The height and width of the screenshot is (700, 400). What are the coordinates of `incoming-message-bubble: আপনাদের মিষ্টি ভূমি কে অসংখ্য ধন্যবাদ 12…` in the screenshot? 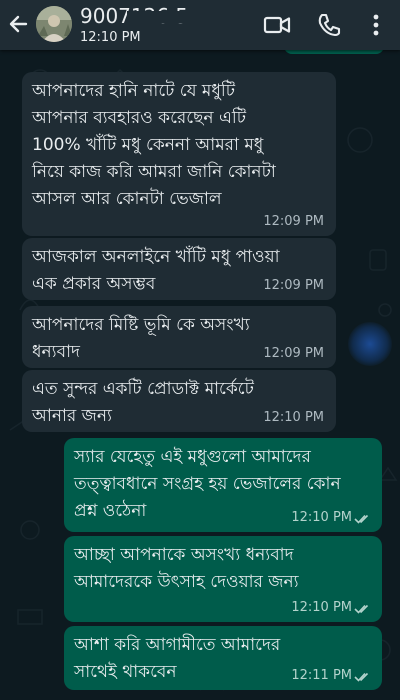 It's located at (179, 337).